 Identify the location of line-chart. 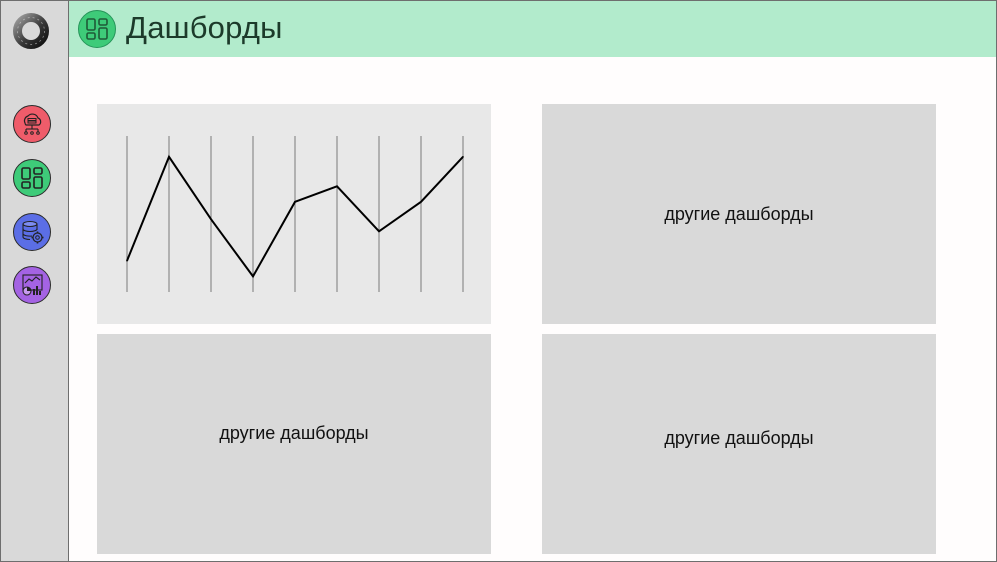
(295, 214).